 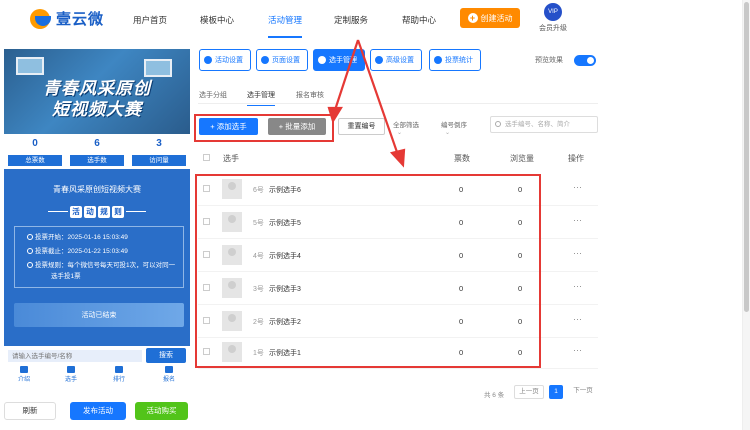 What do you see at coordinates (549, 60) in the screenshot?
I see `preview-effect-label: 预览效果` at bounding box center [549, 60].